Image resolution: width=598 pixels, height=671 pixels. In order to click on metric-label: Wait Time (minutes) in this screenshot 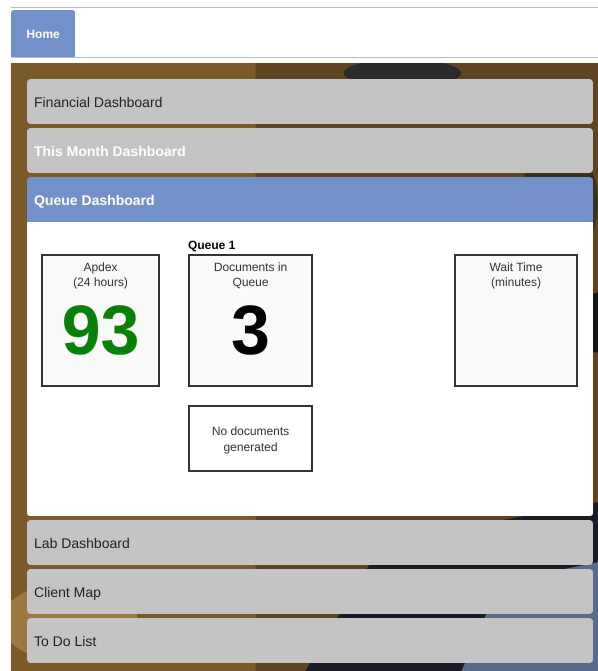, I will do `click(516, 275)`.